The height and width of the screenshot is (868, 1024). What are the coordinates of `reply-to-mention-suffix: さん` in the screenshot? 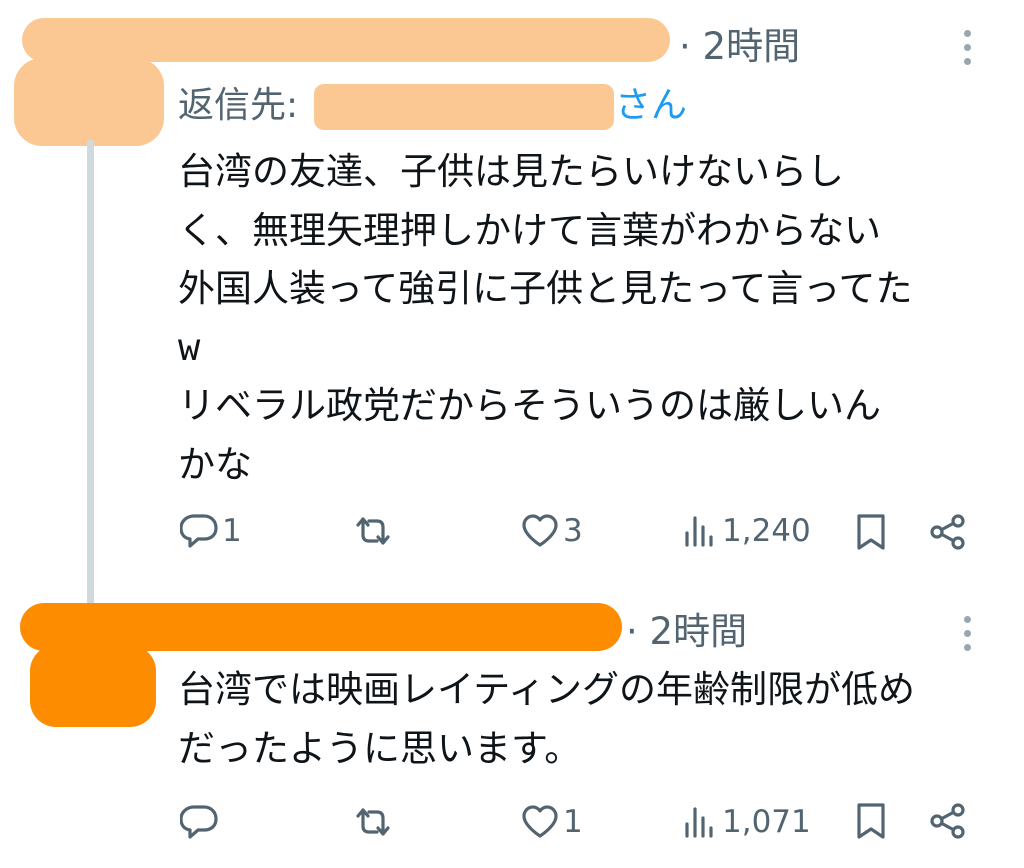 It's located at (651, 105).